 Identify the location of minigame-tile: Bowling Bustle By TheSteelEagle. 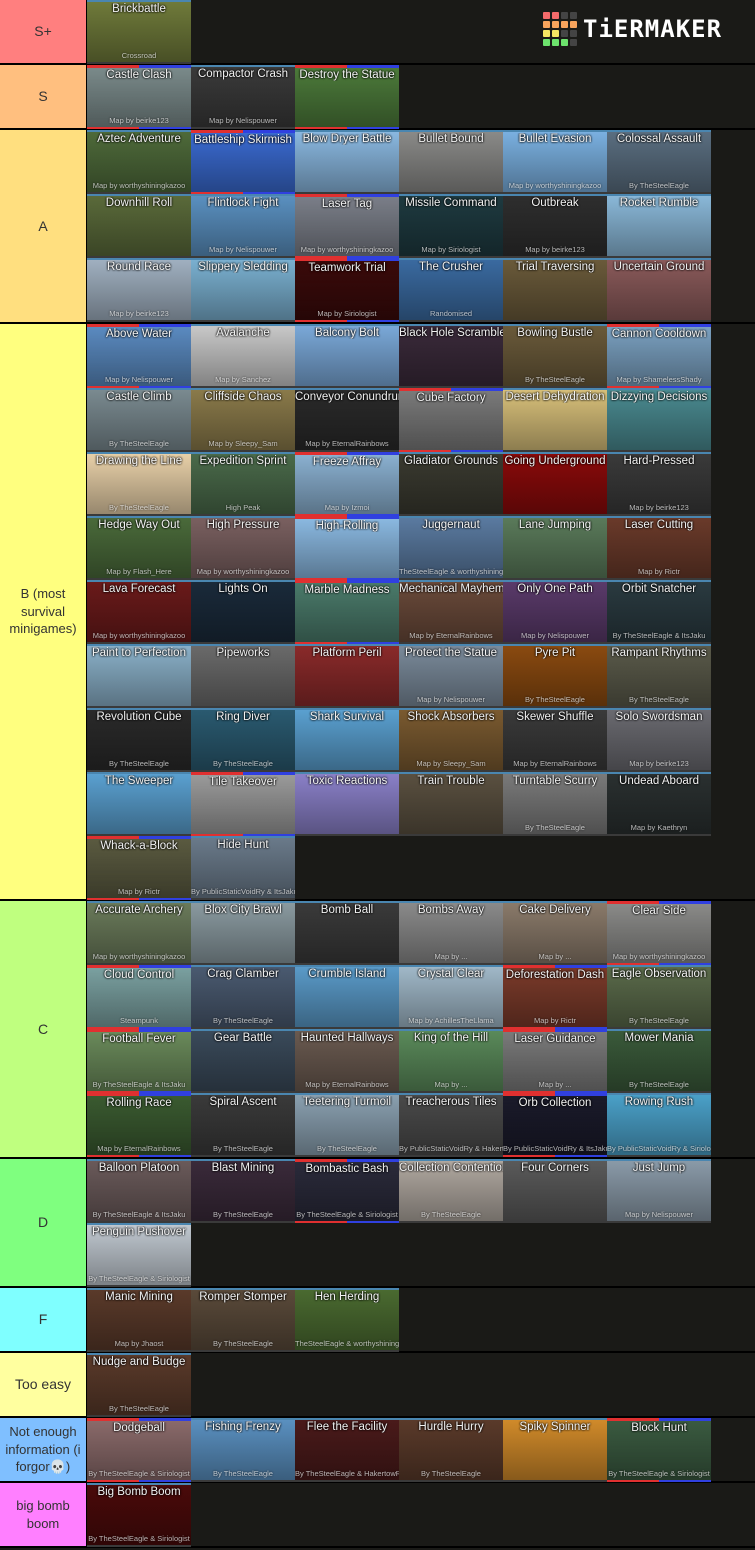
(555, 356).